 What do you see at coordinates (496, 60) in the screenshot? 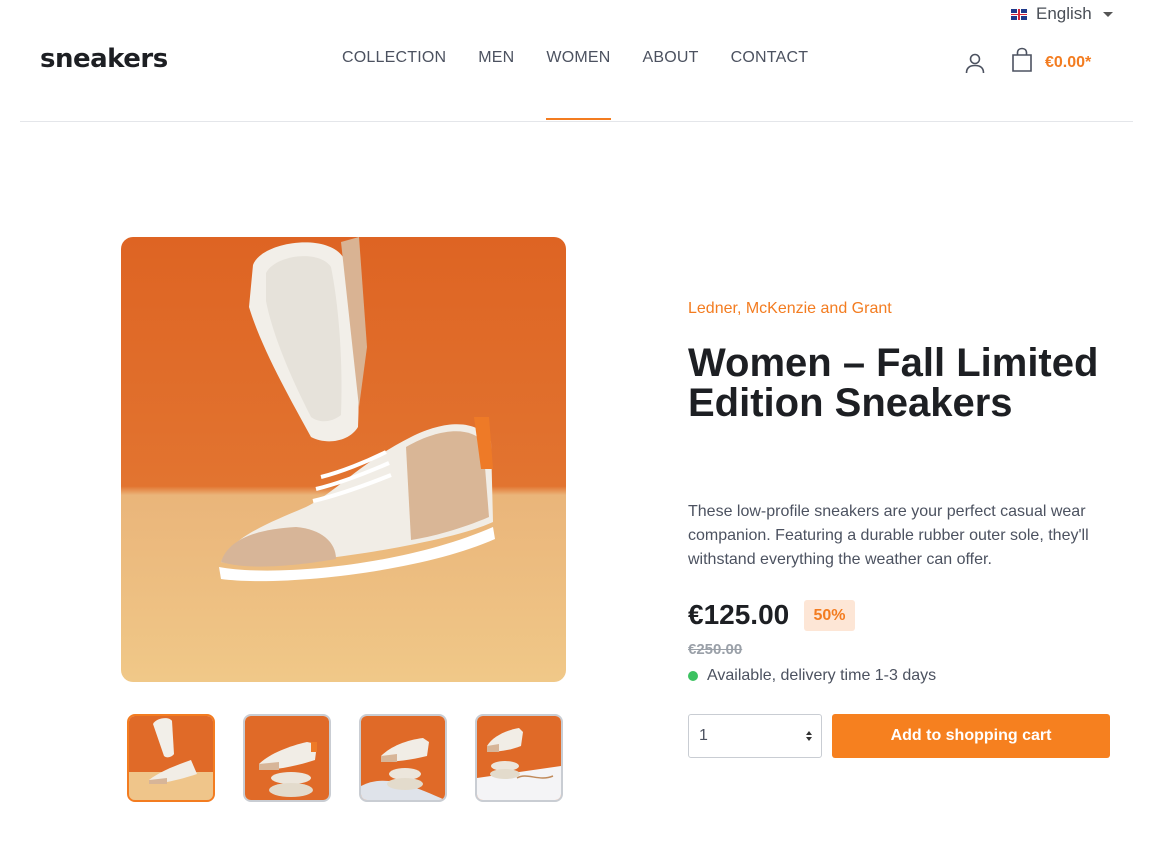
I see `nav-item-men: MEN` at bounding box center [496, 60].